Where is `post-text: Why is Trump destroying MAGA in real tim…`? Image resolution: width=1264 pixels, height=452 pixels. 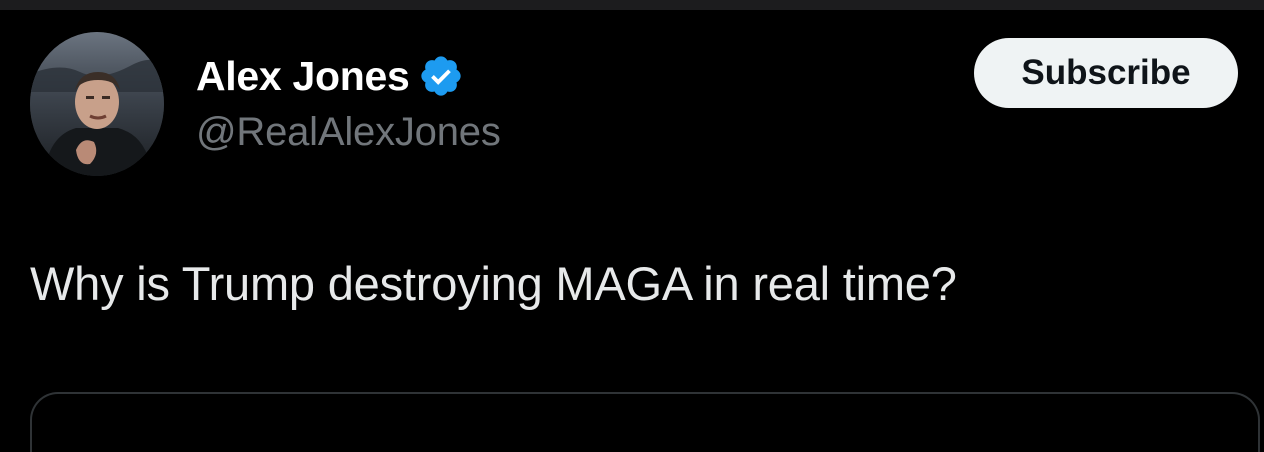 post-text: Why is Trump destroying MAGA in real tim… is located at coordinates (493, 283).